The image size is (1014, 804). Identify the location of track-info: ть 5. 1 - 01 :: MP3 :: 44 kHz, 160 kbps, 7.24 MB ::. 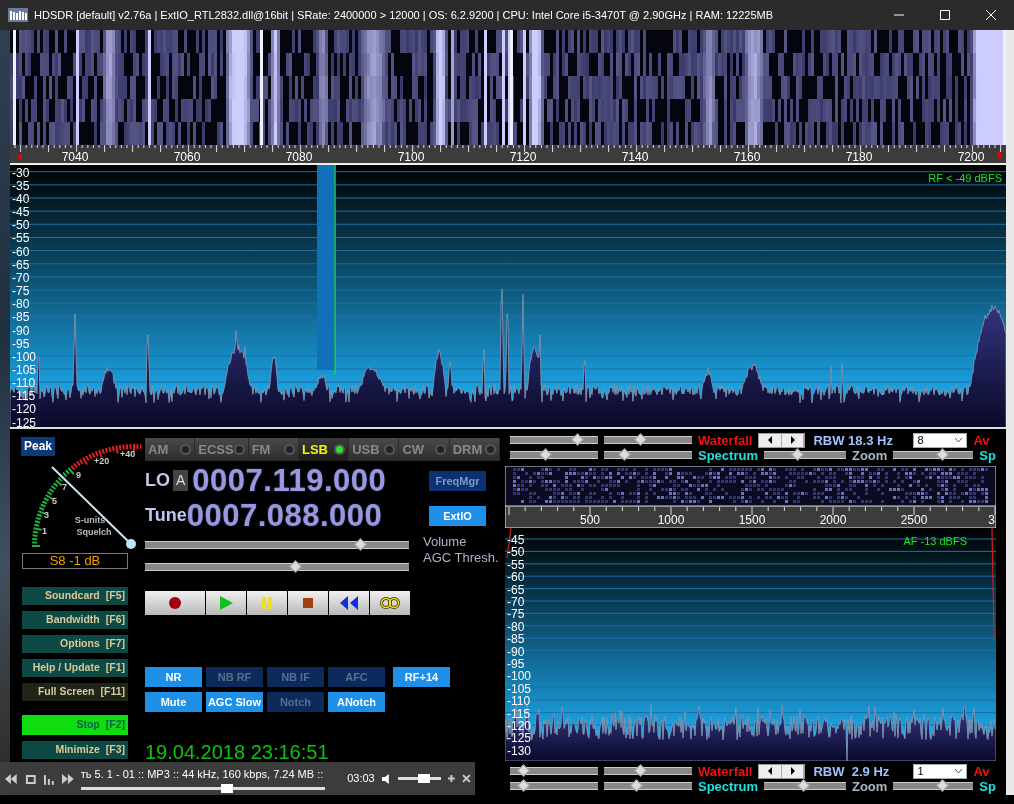
(202, 774).